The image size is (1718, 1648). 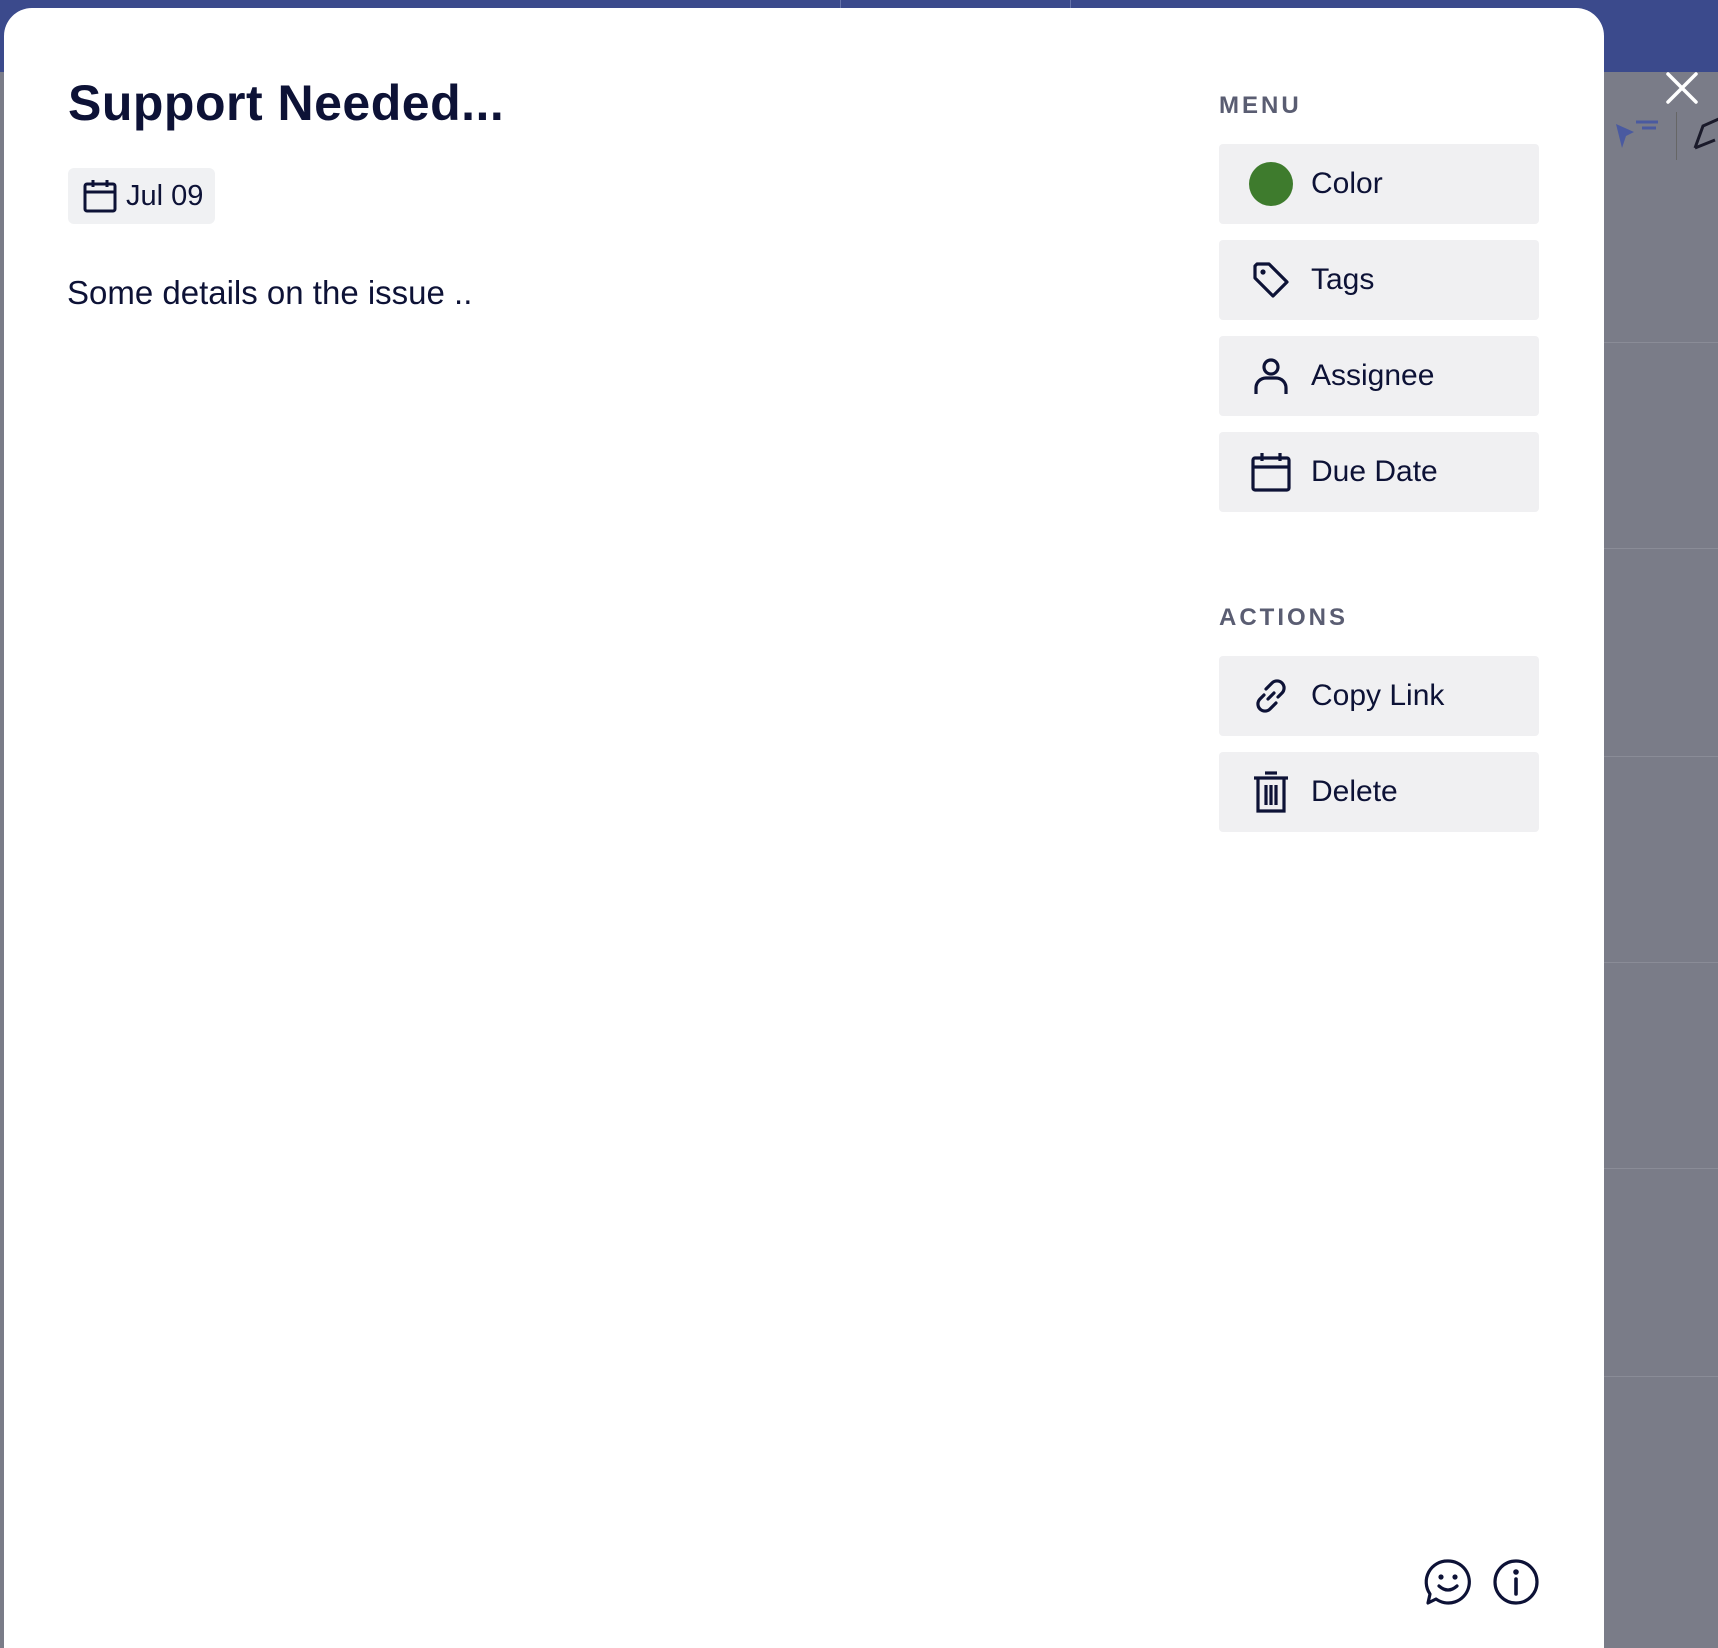 I want to click on assignee-button: Assignee, so click(x=1379, y=376).